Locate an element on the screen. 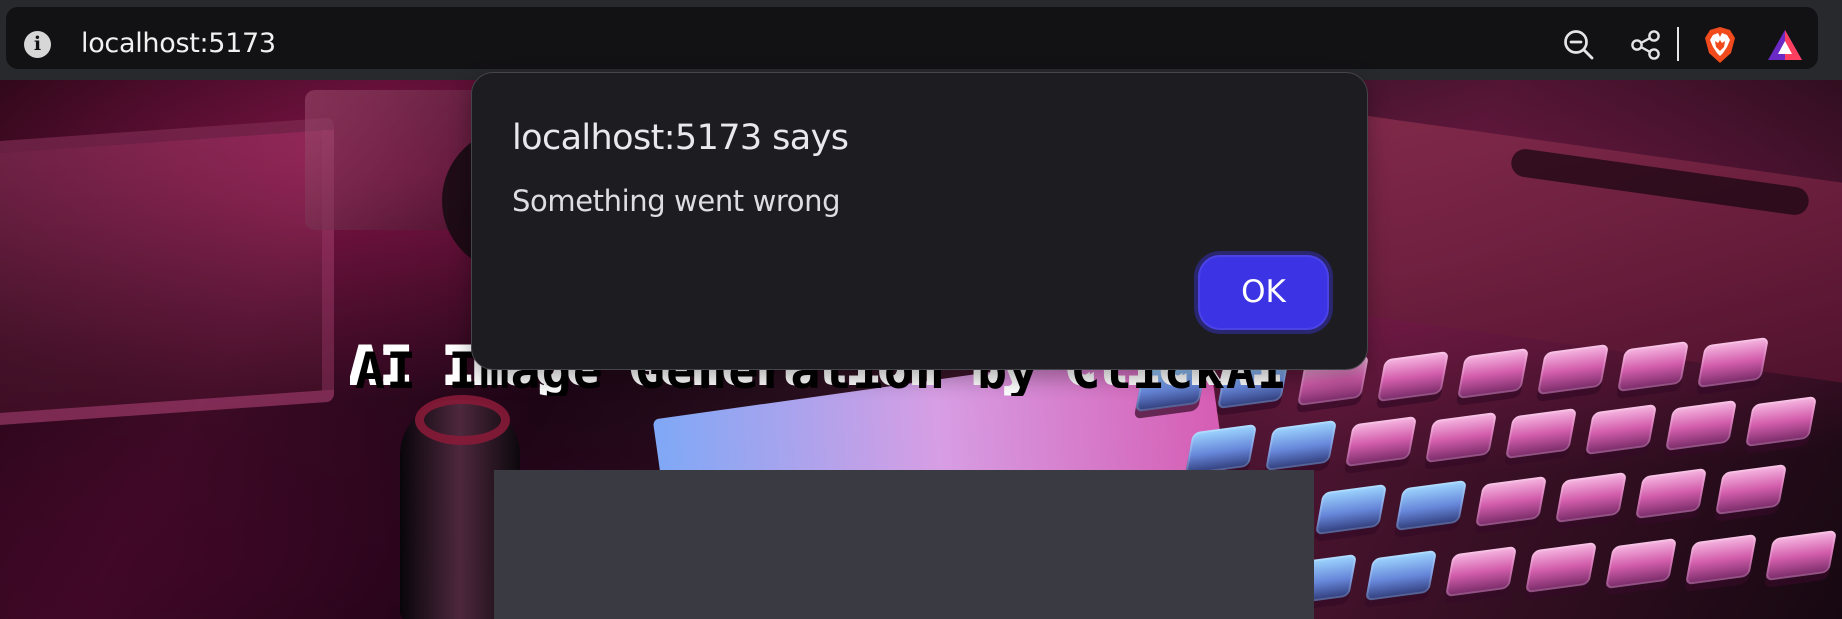 The image size is (1842, 619). share-icon is located at coordinates (1646, 45).